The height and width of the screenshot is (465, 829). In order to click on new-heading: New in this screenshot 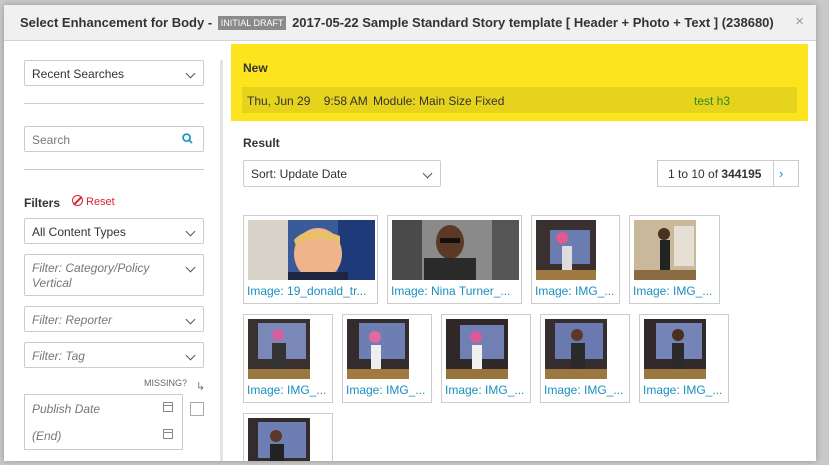, I will do `click(255, 68)`.